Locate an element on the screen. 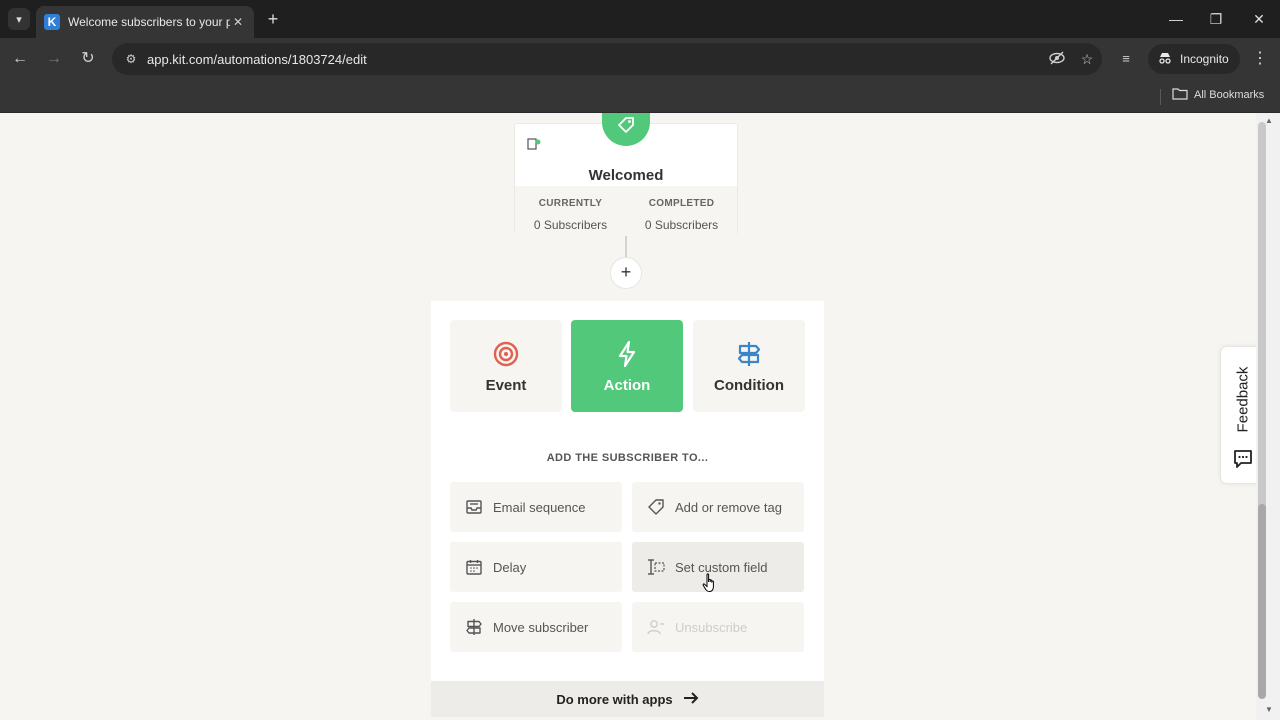 This screenshot has height=720, width=1280. bookmark-star-icon: ☆ is located at coordinates (1087, 59).